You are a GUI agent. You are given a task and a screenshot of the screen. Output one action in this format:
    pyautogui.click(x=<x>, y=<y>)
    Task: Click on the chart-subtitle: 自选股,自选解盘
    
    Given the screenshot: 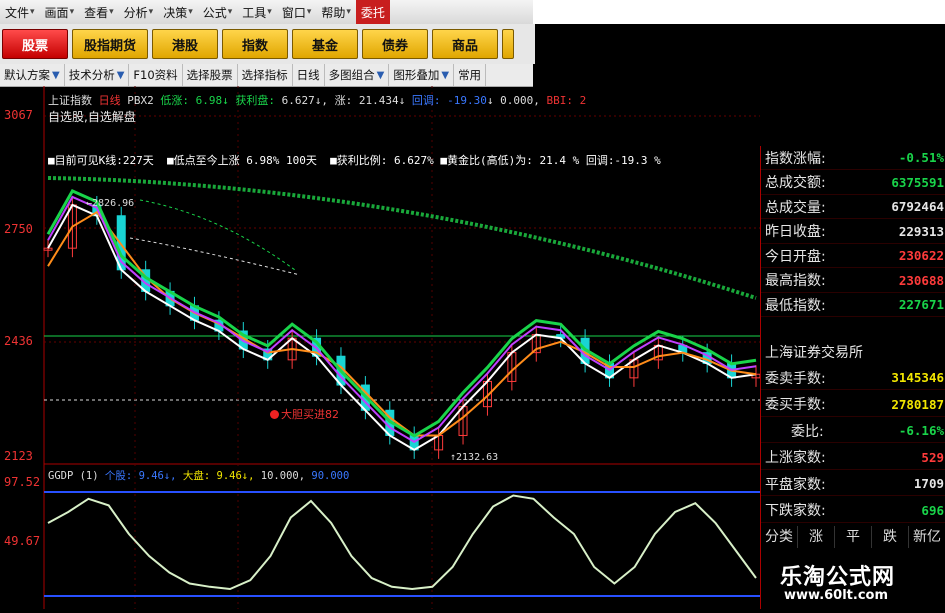 What is the action you would take?
    pyautogui.click(x=92, y=117)
    